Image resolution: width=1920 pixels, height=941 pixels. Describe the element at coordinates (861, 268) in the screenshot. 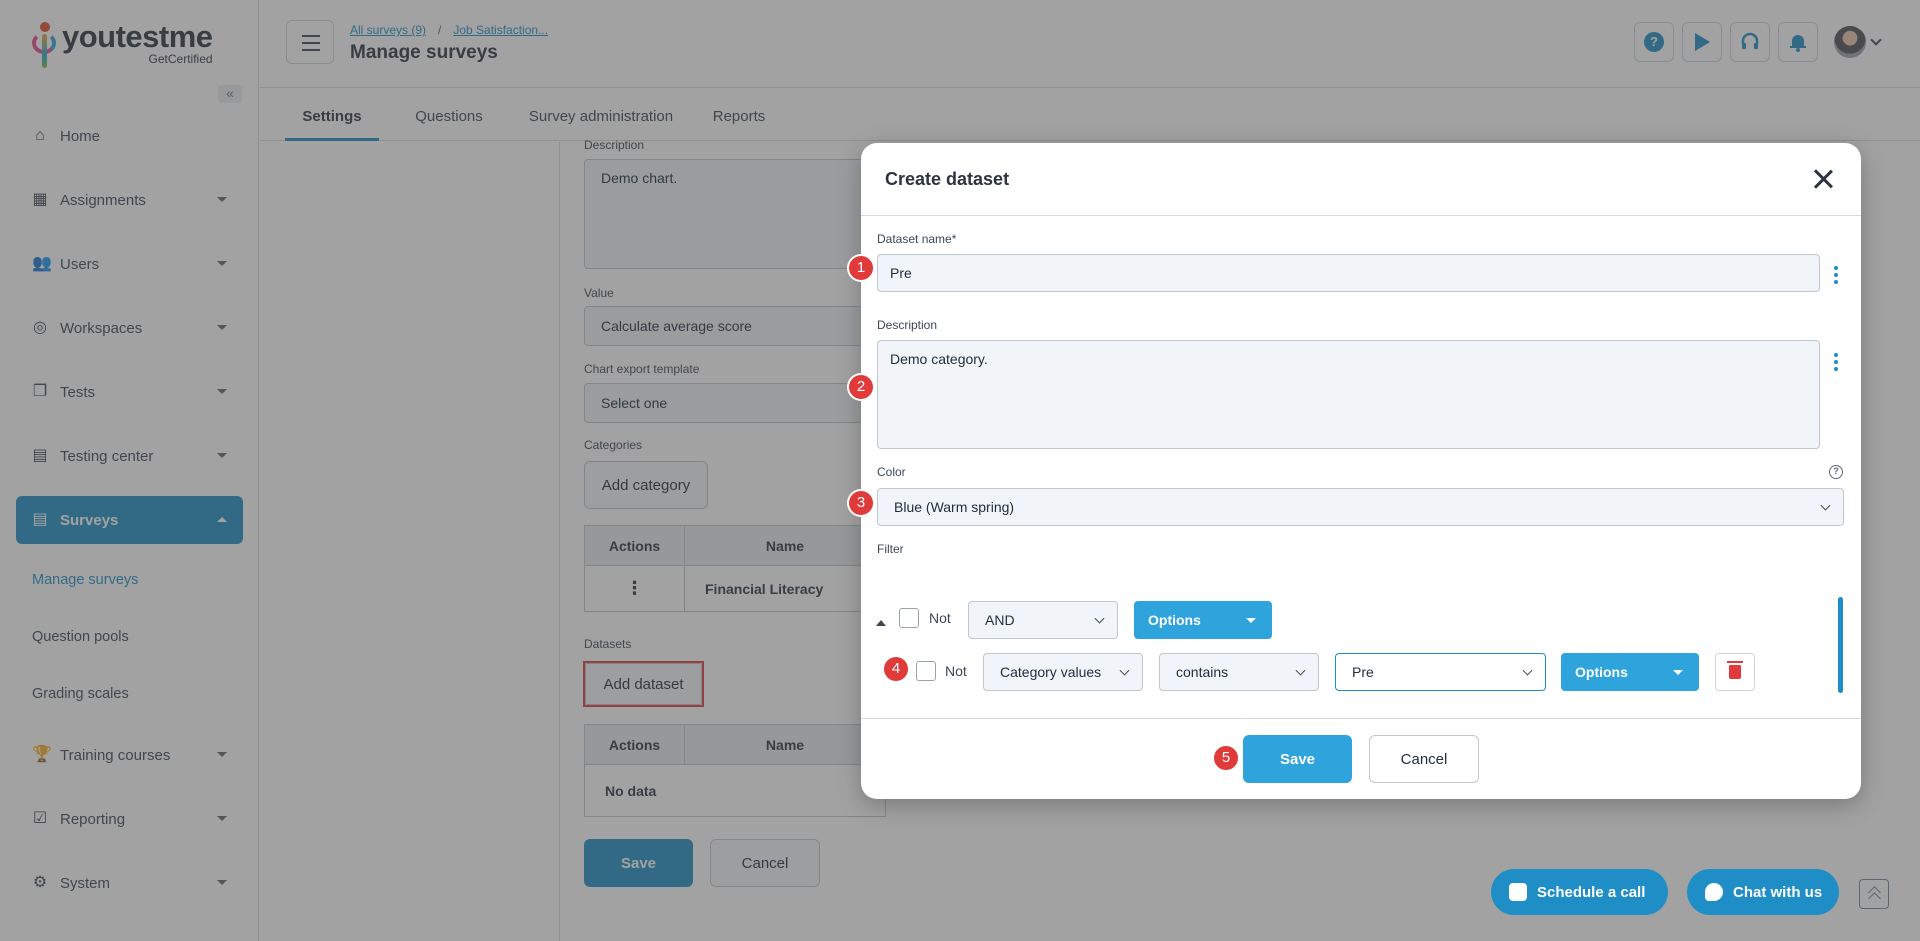

I see `step-callout-1: 1` at that location.